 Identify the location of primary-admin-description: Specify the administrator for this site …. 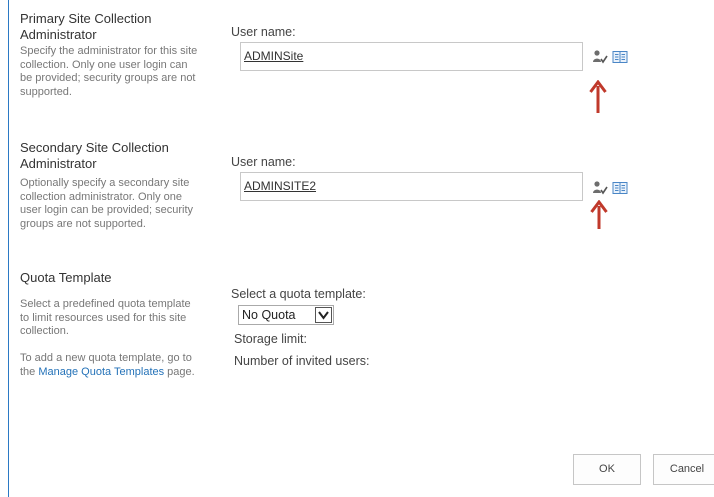
(109, 71).